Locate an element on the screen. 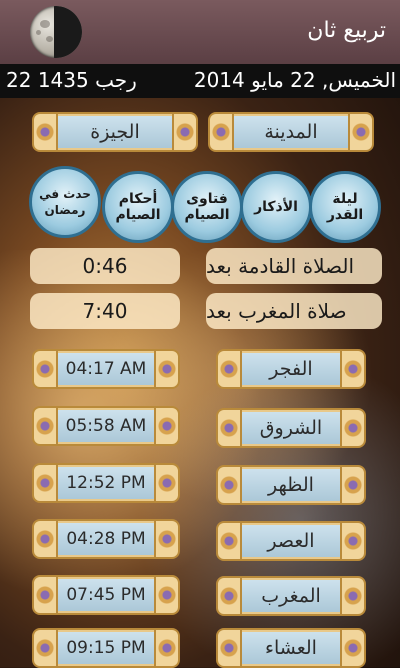  prayer-name-label: الشروق is located at coordinates (291, 428).